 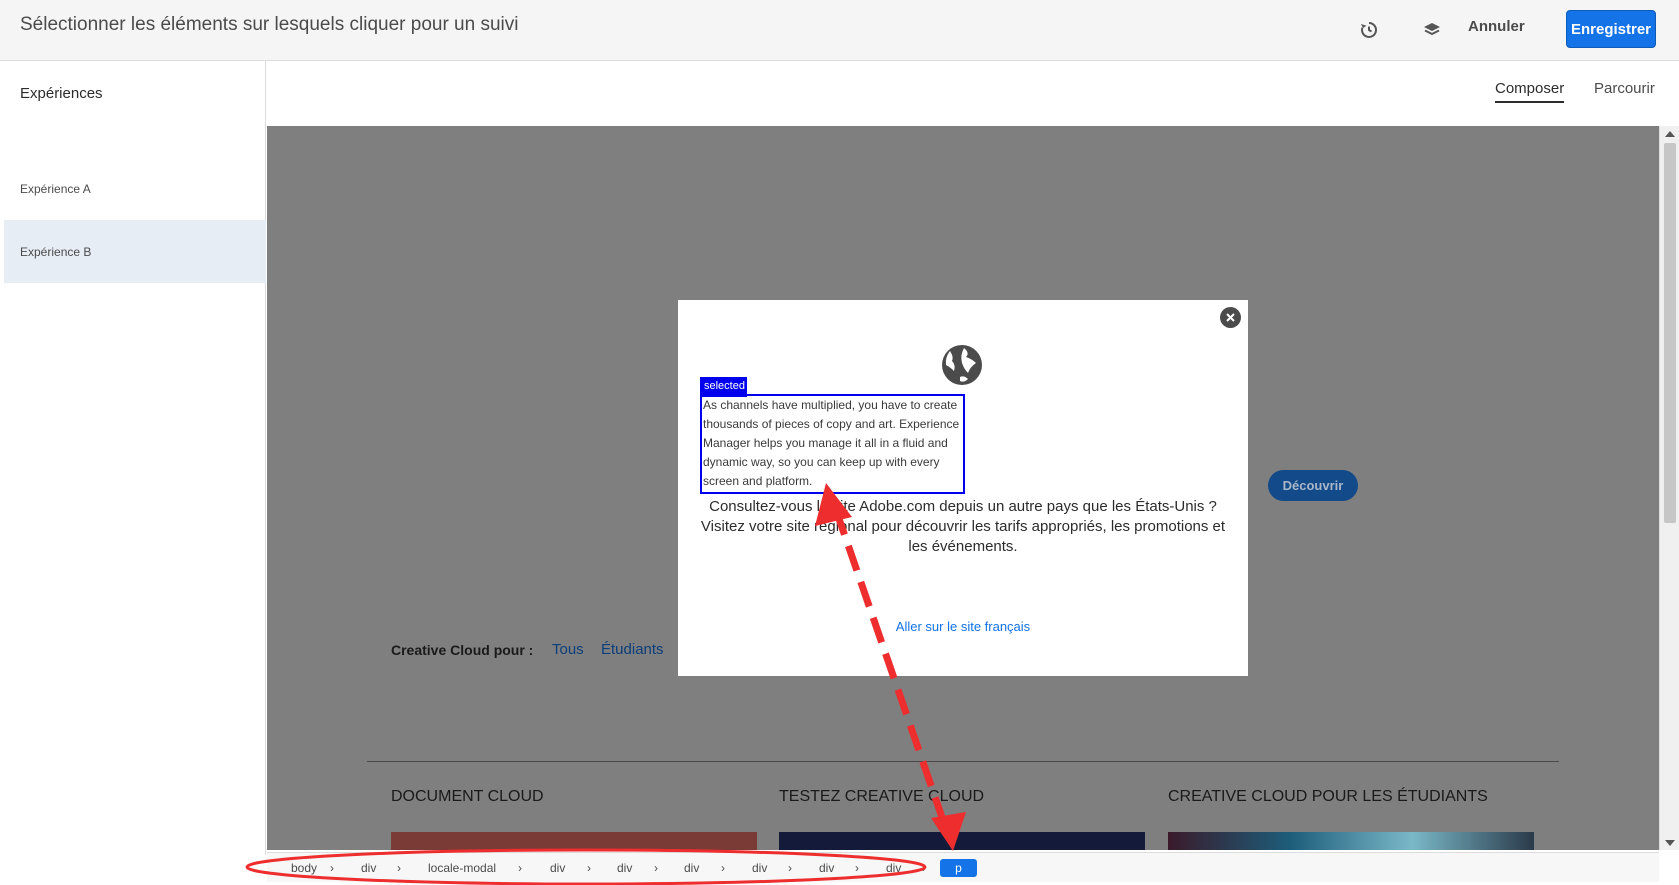 What do you see at coordinates (1496, 26) in the screenshot?
I see `cancel-button: Annuler` at bounding box center [1496, 26].